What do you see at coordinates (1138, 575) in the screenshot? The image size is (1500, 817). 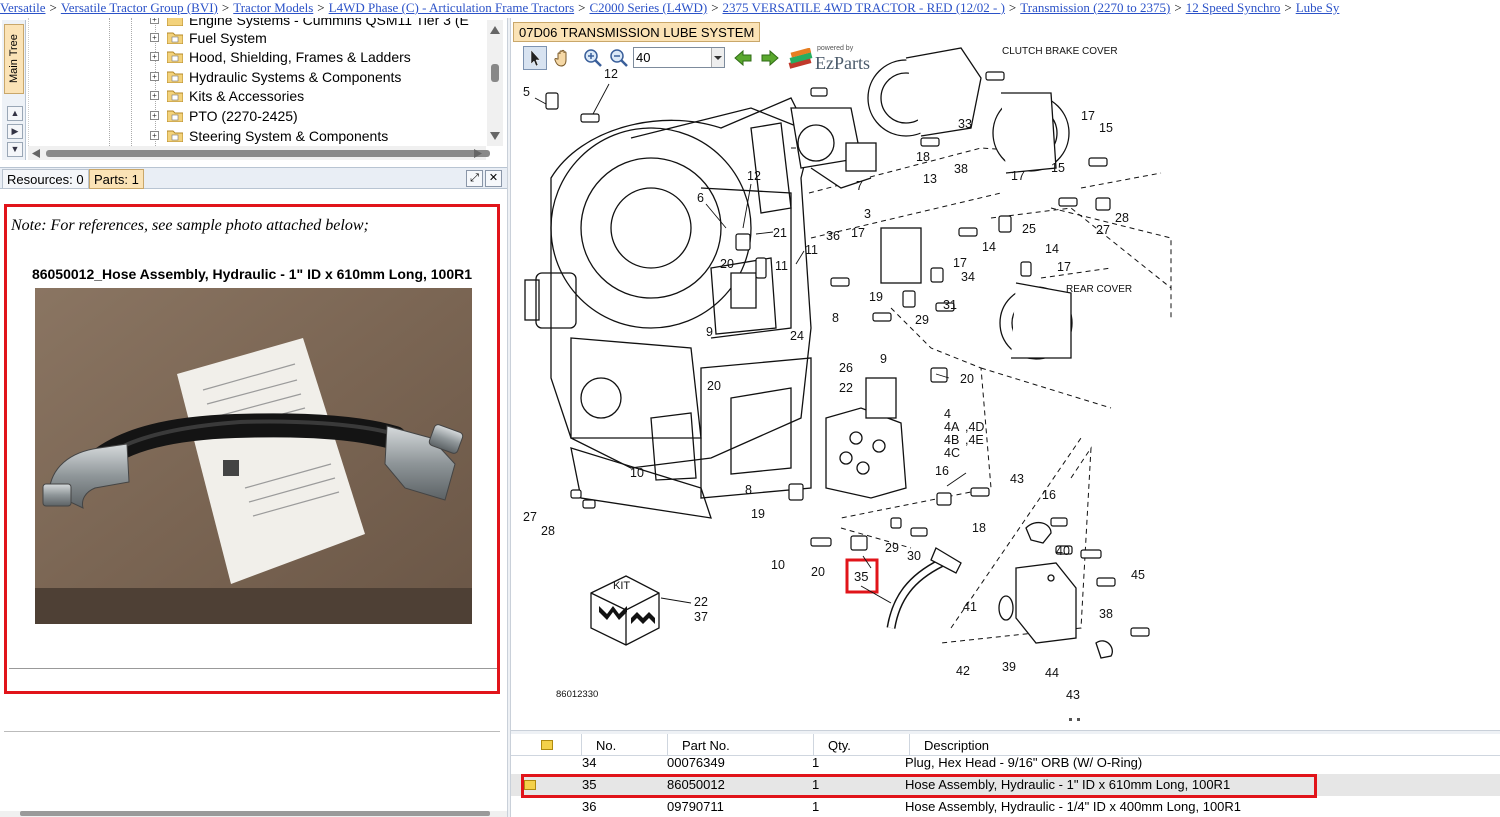 I see `svg-text: 45` at bounding box center [1138, 575].